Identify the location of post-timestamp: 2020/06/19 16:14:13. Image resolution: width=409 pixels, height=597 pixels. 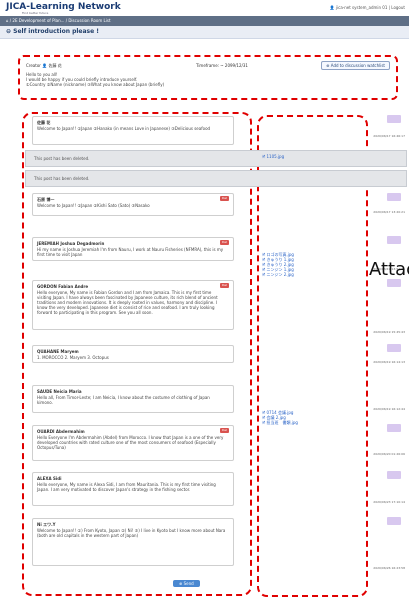
(389, 362).